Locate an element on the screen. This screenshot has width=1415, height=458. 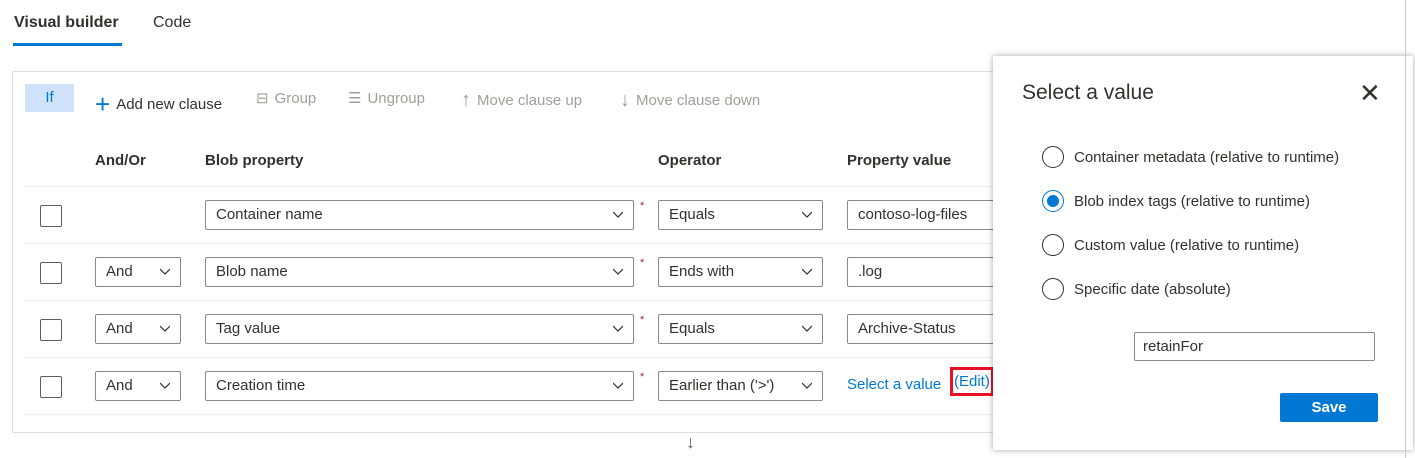
radio-label: Specific date (absolute) is located at coordinates (1152, 289).